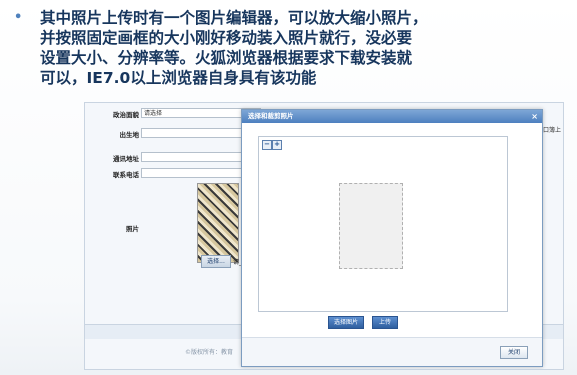 The image size is (577, 375). What do you see at coordinates (226, 38) in the screenshot?
I see `slide-line-2: 并按照固定画框的大小刚好移动装入照片就行，没必要` at bounding box center [226, 38].